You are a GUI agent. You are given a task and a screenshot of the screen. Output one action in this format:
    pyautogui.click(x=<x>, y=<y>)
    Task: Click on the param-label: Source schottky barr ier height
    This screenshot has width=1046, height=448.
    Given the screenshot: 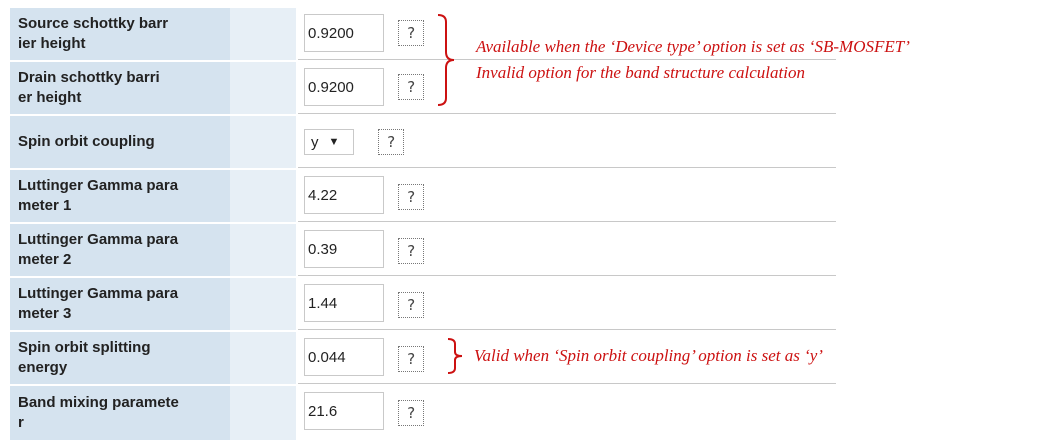 What is the action you would take?
    pyautogui.click(x=120, y=34)
    